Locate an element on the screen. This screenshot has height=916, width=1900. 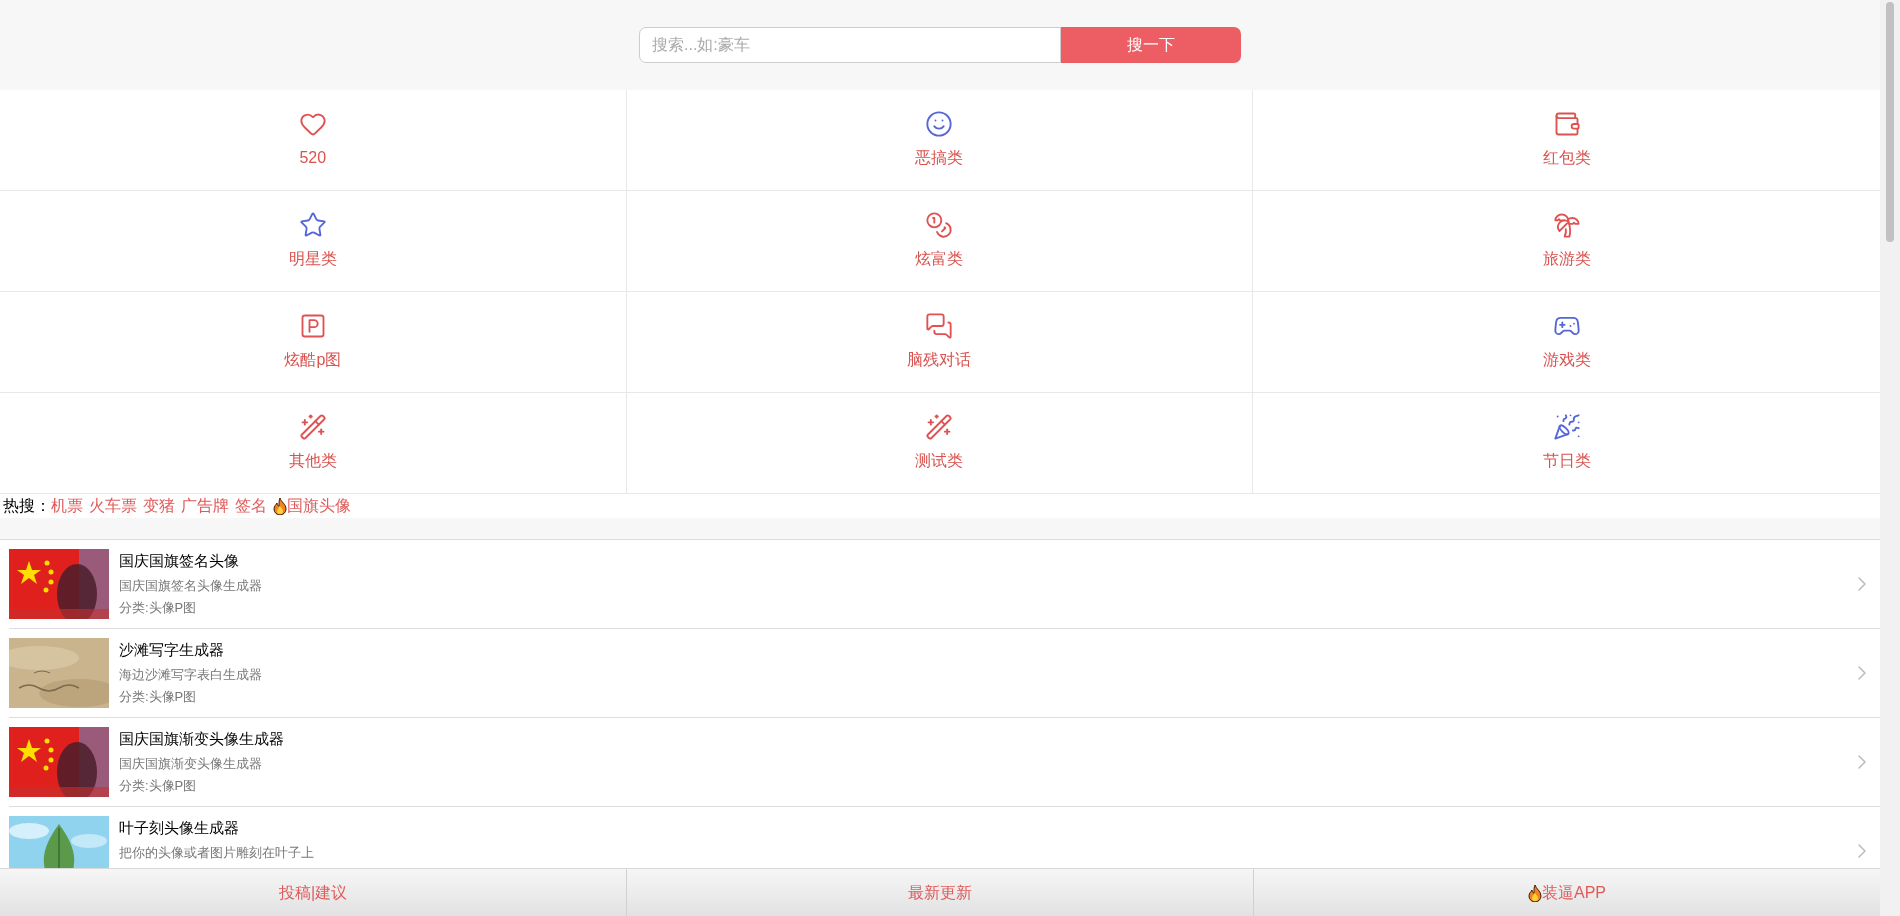
hot-search-link: 变猪 is located at coordinates (159, 506).